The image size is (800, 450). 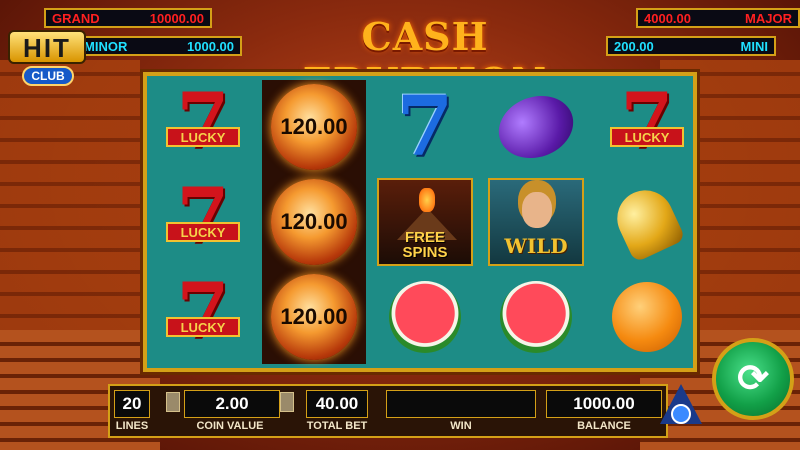 I want to click on paytable-info-button, so click(x=681, y=410).